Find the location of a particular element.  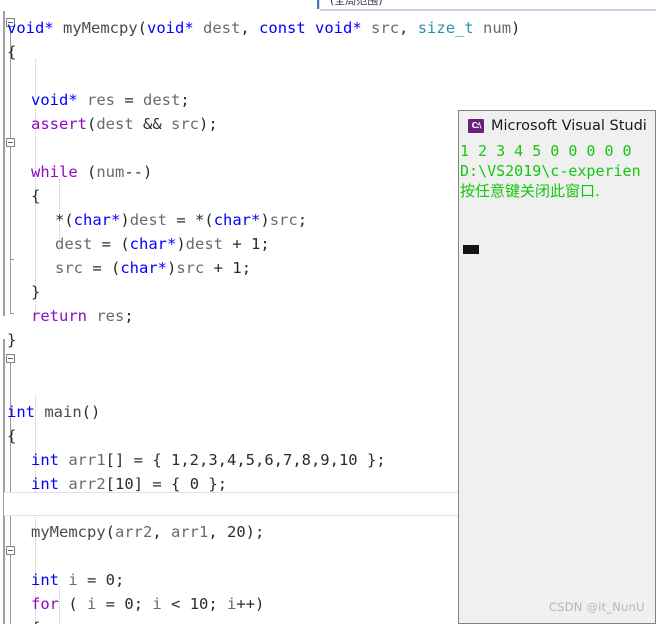

code-line: int arr2[10] = { 0 }; is located at coordinates (129, 484).